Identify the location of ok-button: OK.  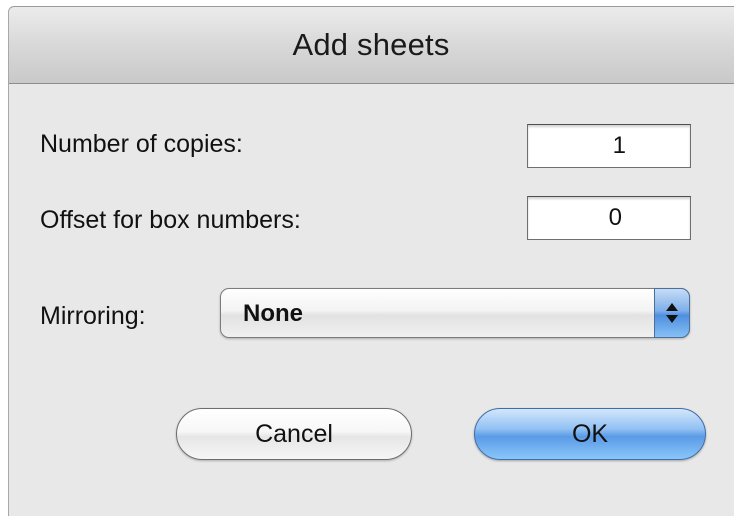
(590, 434).